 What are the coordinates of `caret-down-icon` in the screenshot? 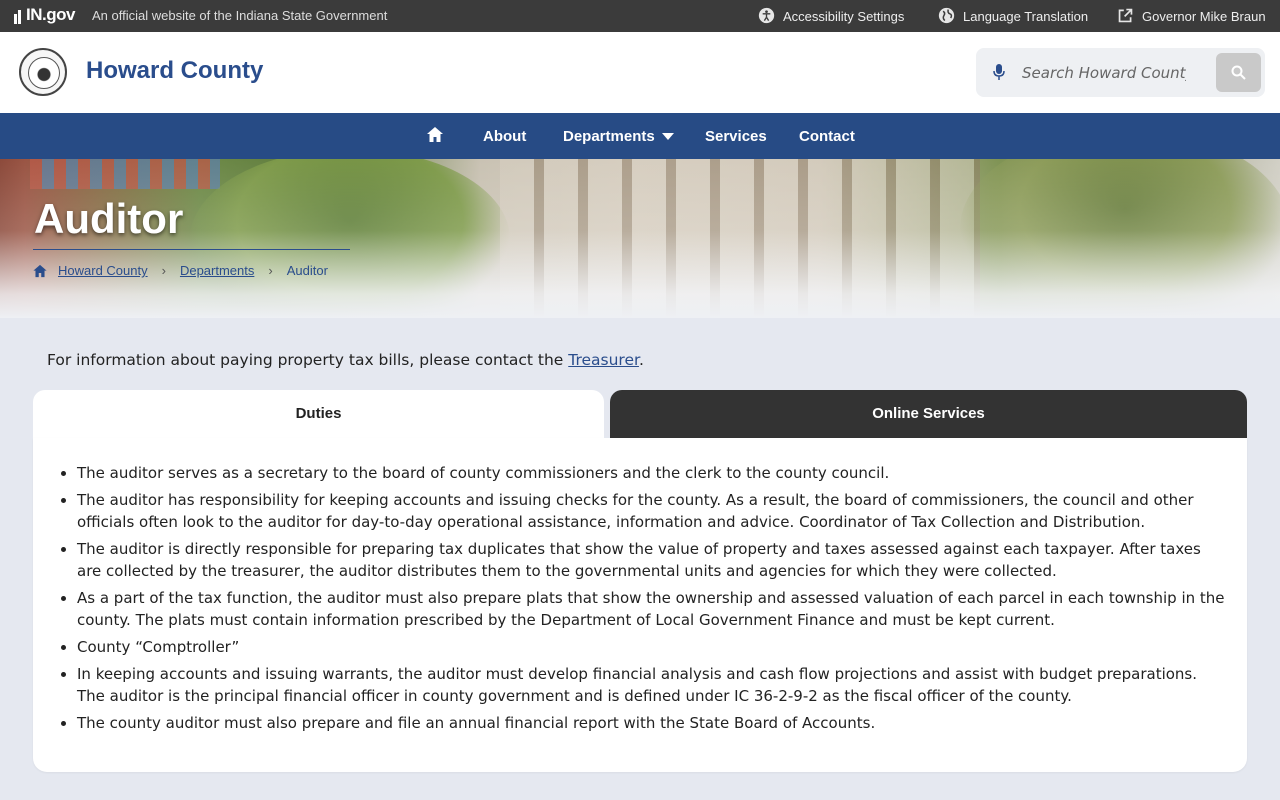 It's located at (667, 136).